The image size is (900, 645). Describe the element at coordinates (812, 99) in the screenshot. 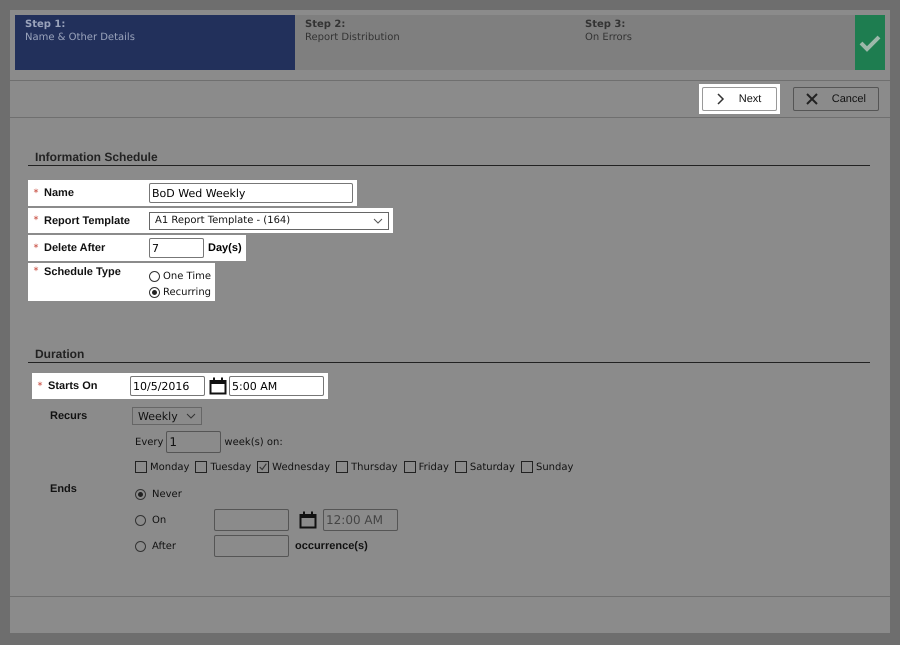

I see `close-icon` at that location.